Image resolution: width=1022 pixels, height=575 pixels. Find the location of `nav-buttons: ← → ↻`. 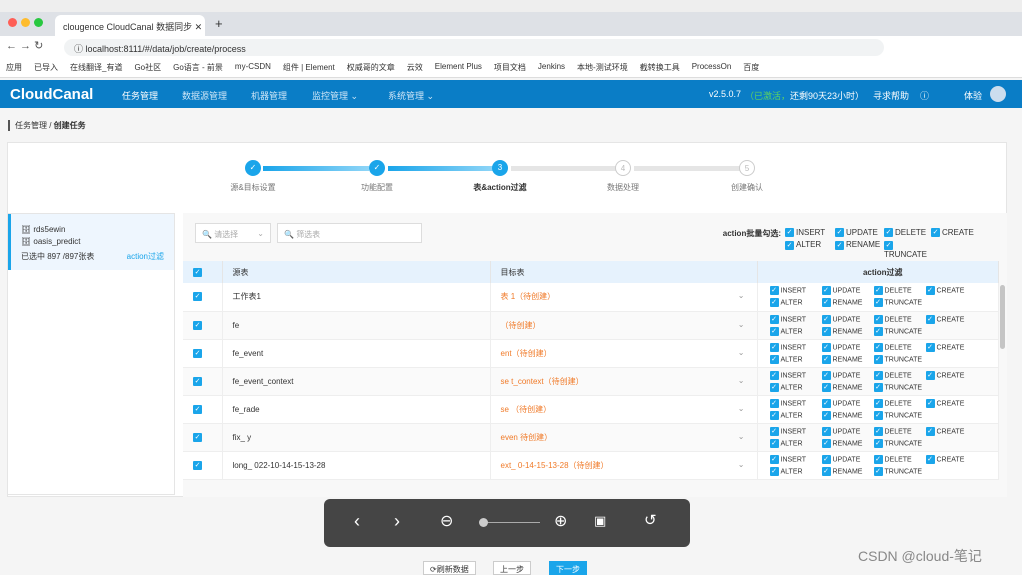

nav-buttons: ← → ↻ is located at coordinates (24, 45).